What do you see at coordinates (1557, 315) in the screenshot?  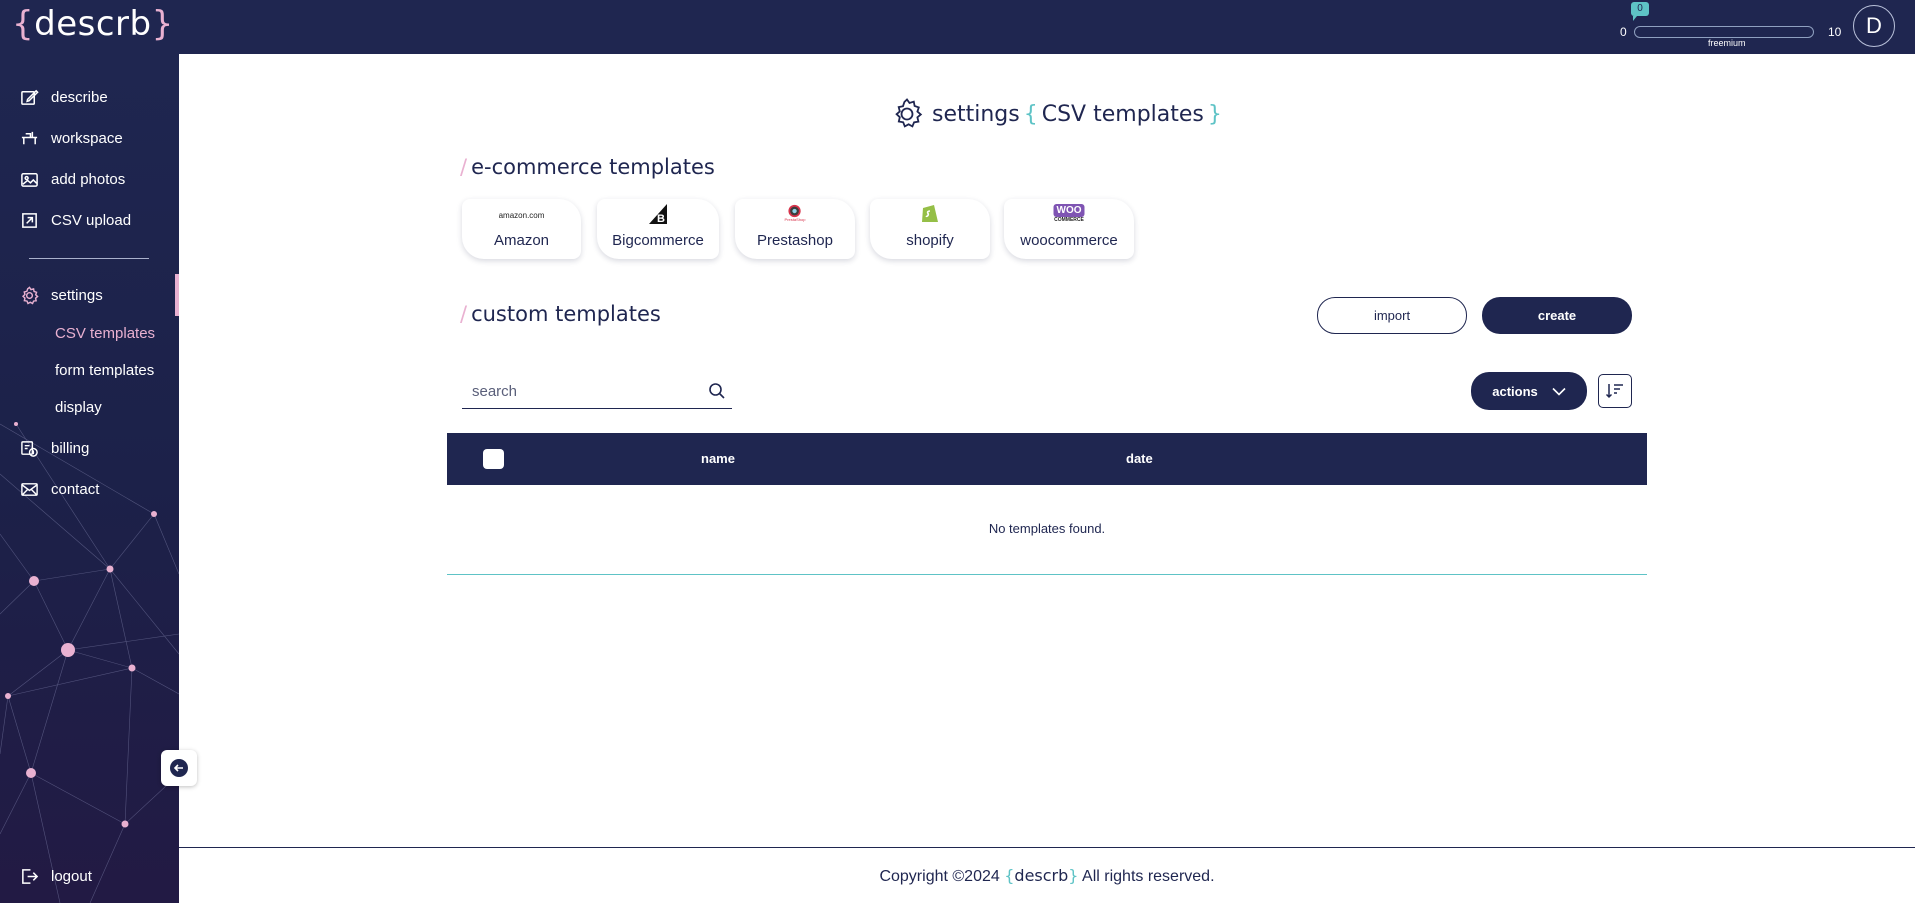 I see `create-button: create` at bounding box center [1557, 315].